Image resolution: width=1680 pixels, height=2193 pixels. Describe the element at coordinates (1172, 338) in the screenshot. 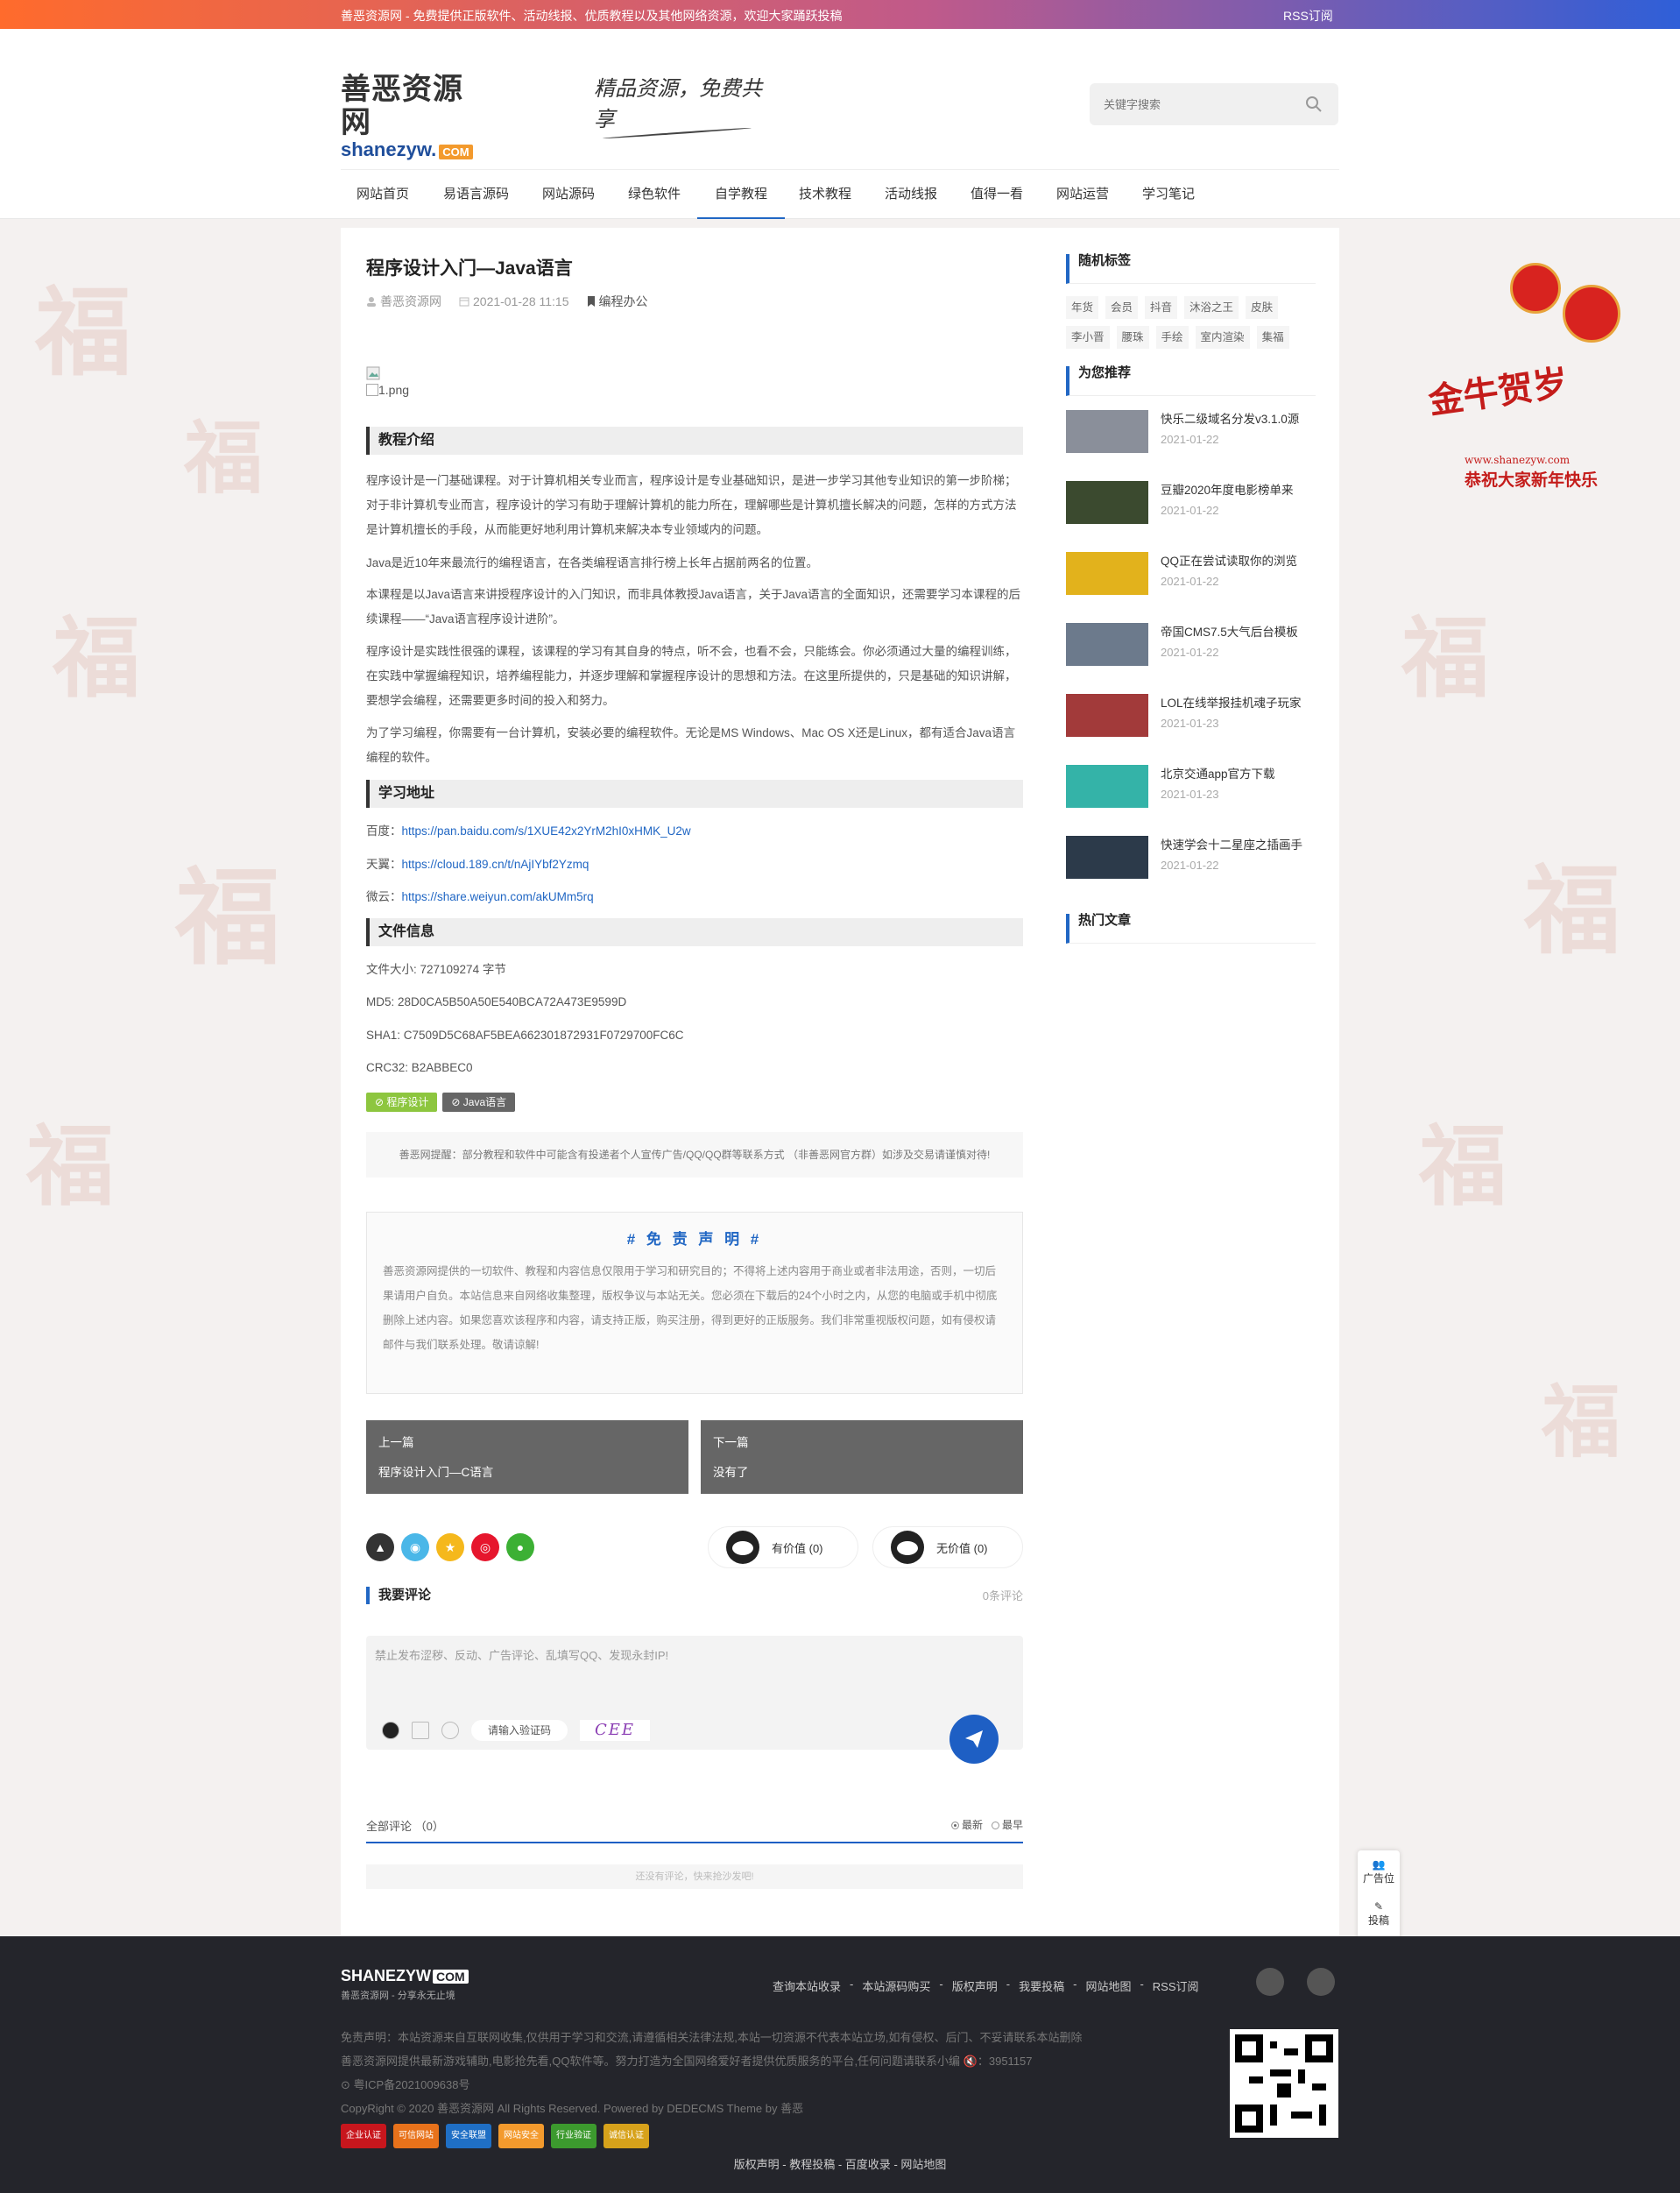

I see `tag-item: 手绘` at that location.